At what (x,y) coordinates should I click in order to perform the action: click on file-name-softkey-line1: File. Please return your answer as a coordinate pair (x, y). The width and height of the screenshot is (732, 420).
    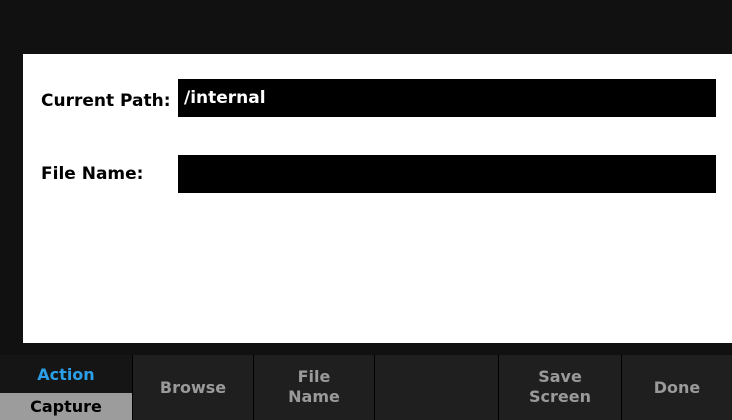
    Looking at the image, I should click on (314, 376).